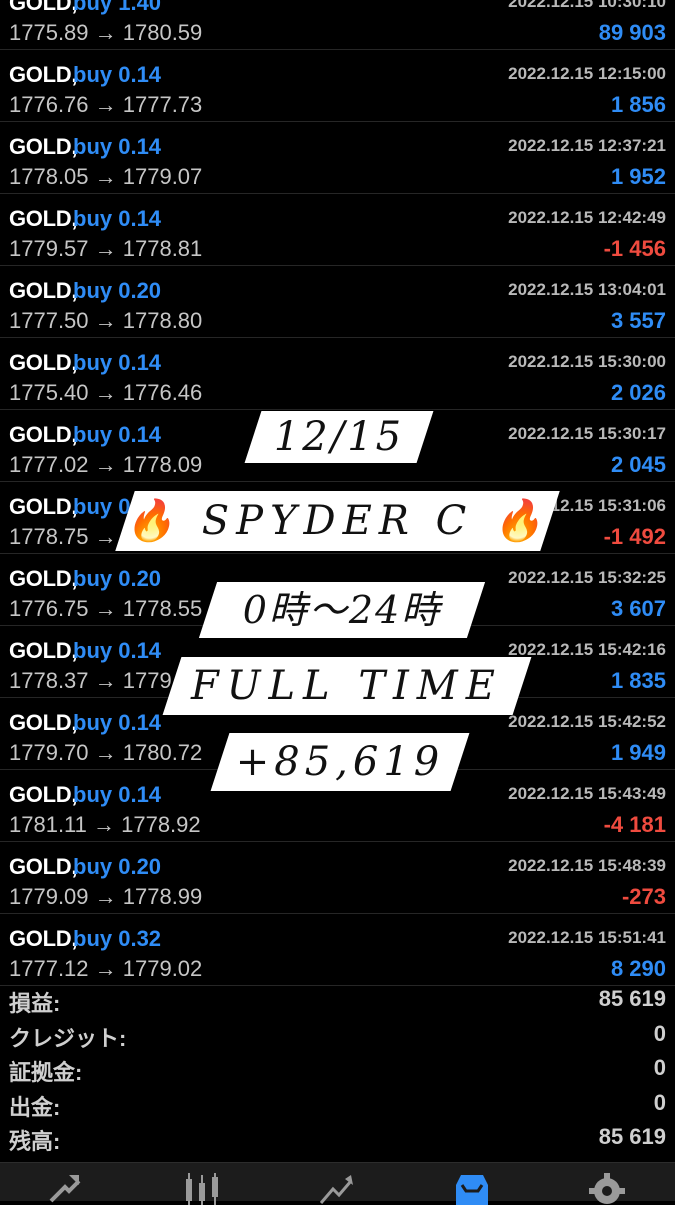 This screenshot has width=675, height=1205. I want to click on trade-profit: 2 045, so click(638, 464).